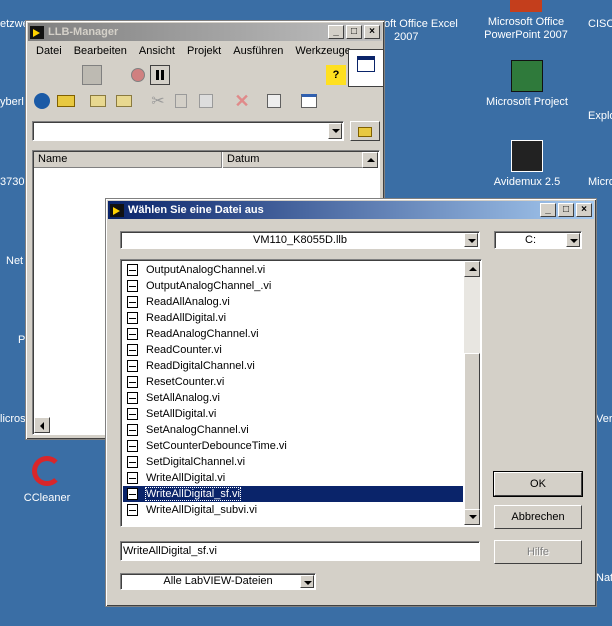 The height and width of the screenshot is (626, 612). I want to click on menu-bearbeiten: Bearbeiten, so click(100, 51).